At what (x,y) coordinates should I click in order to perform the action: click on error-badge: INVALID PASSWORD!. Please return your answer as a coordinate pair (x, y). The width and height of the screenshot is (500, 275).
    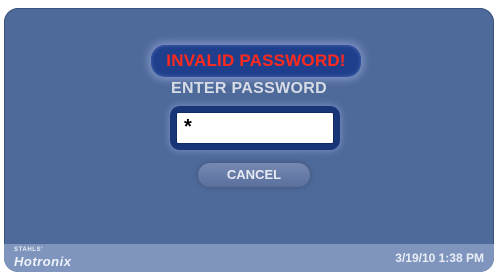
    Looking at the image, I should click on (256, 61).